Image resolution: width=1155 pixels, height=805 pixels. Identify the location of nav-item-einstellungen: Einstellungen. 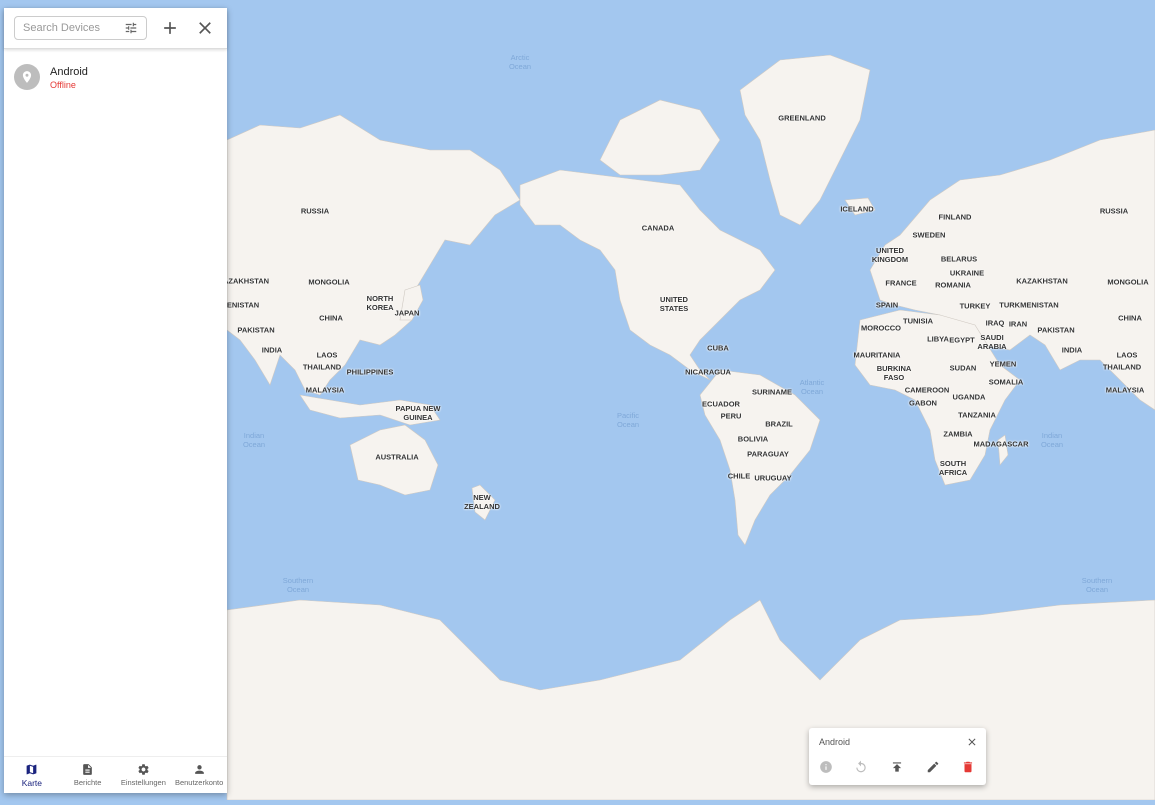
(144, 775).